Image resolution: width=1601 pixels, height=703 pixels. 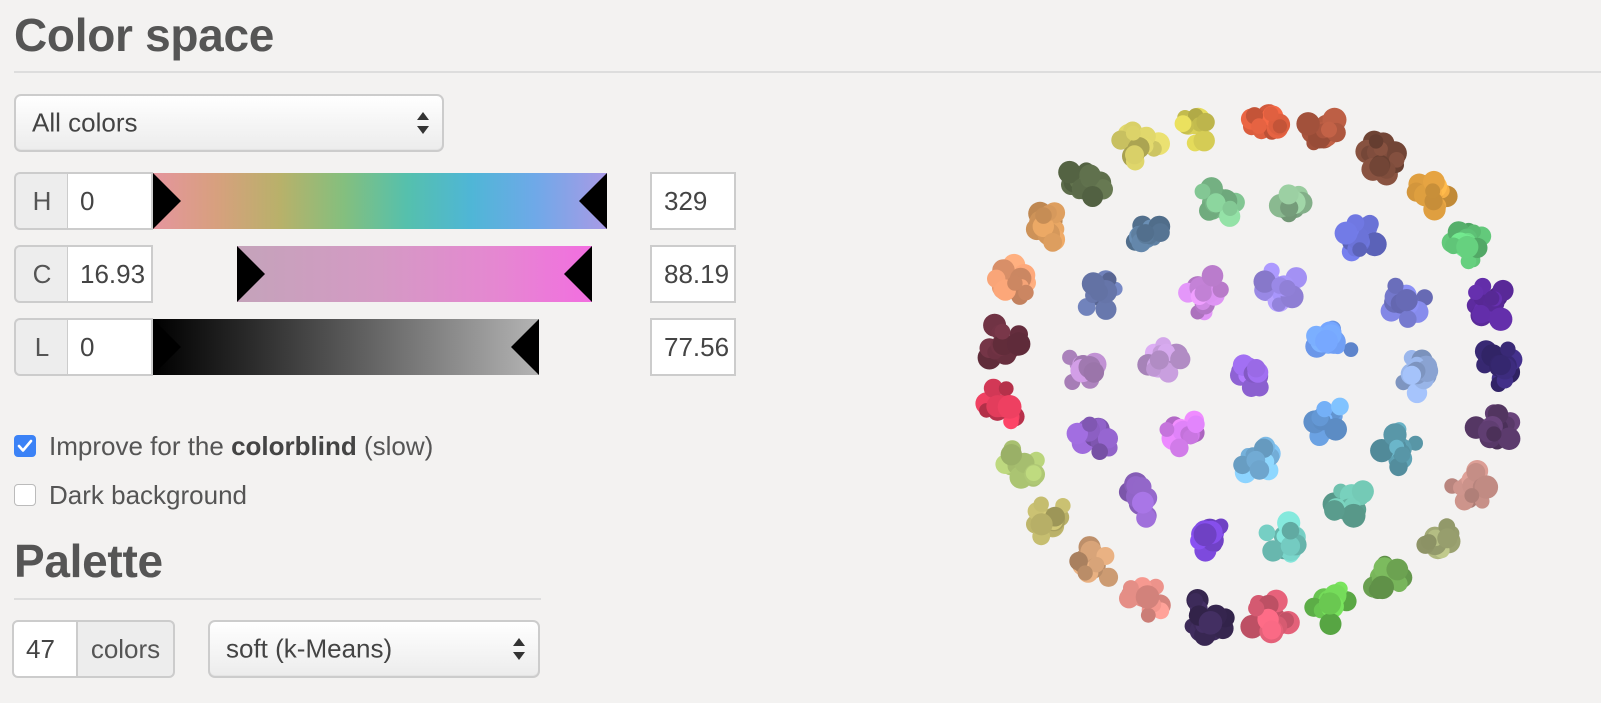 I want to click on lightness-label: L, so click(x=41, y=347).